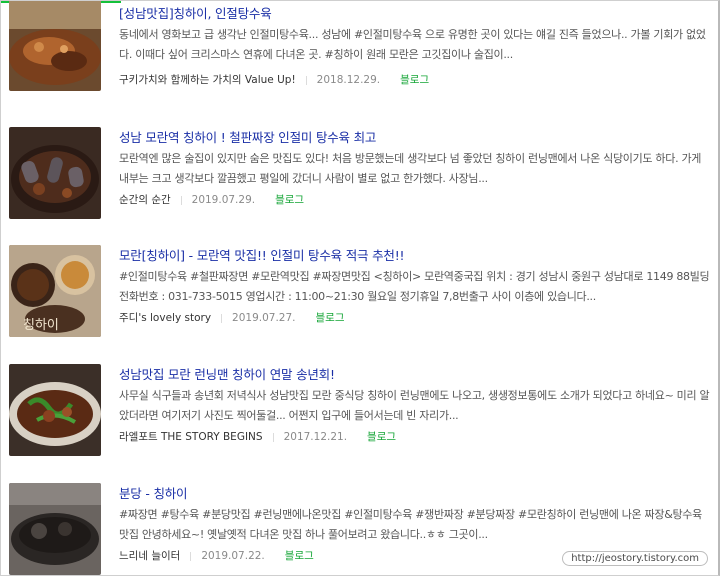  I want to click on result-meta: 느리네 늘이터 2019.07.22. 블로그, so click(216, 555).